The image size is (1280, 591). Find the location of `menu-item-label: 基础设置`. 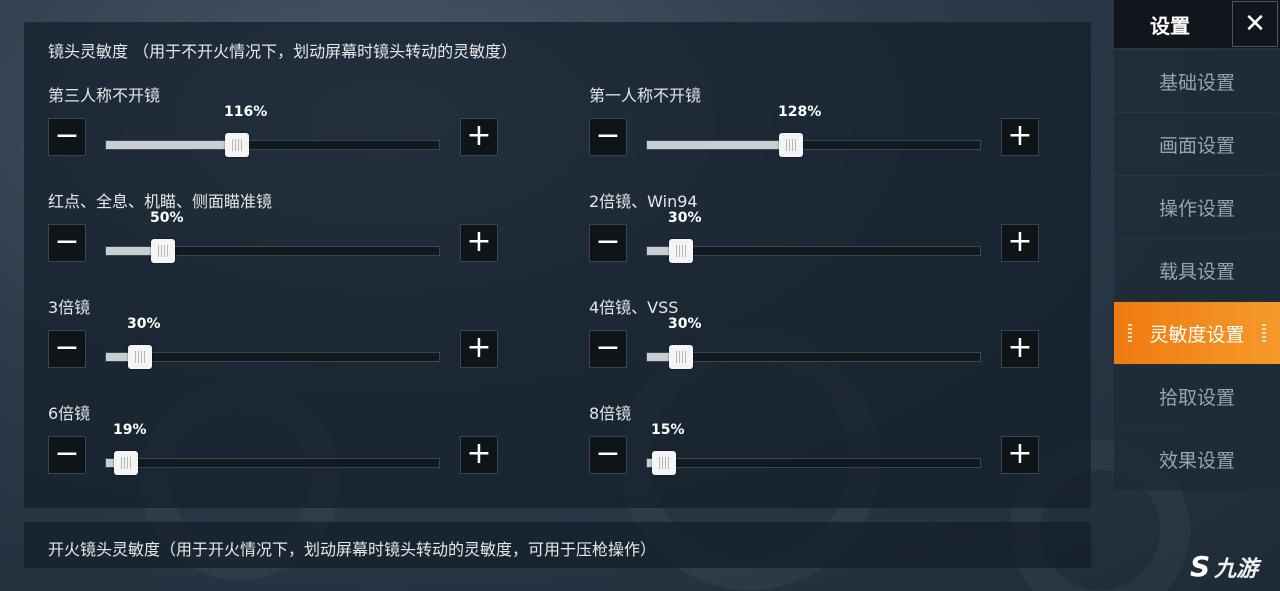

menu-item-label: 基础设置 is located at coordinates (1196, 82).